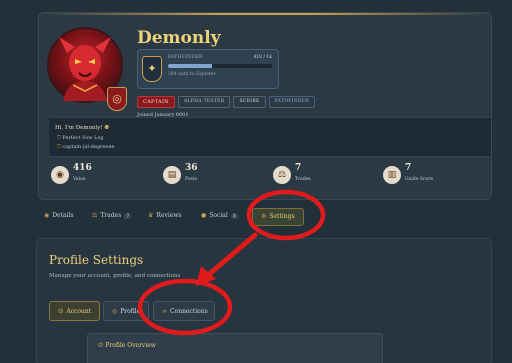  I want to click on eye-icon: ◉, so click(47, 215).